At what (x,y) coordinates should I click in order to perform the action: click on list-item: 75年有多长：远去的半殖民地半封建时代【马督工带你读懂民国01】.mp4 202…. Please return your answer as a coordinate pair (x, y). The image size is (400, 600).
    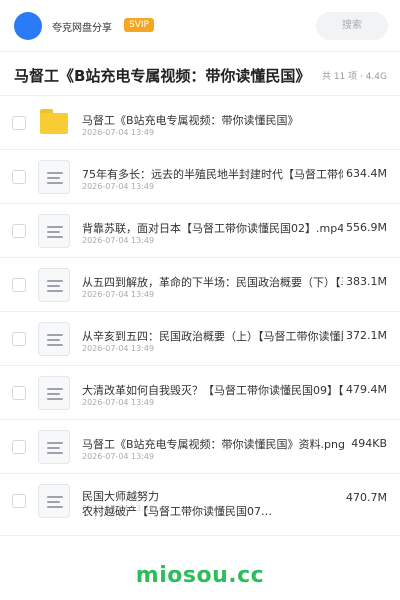
    Looking at the image, I should click on (200, 177).